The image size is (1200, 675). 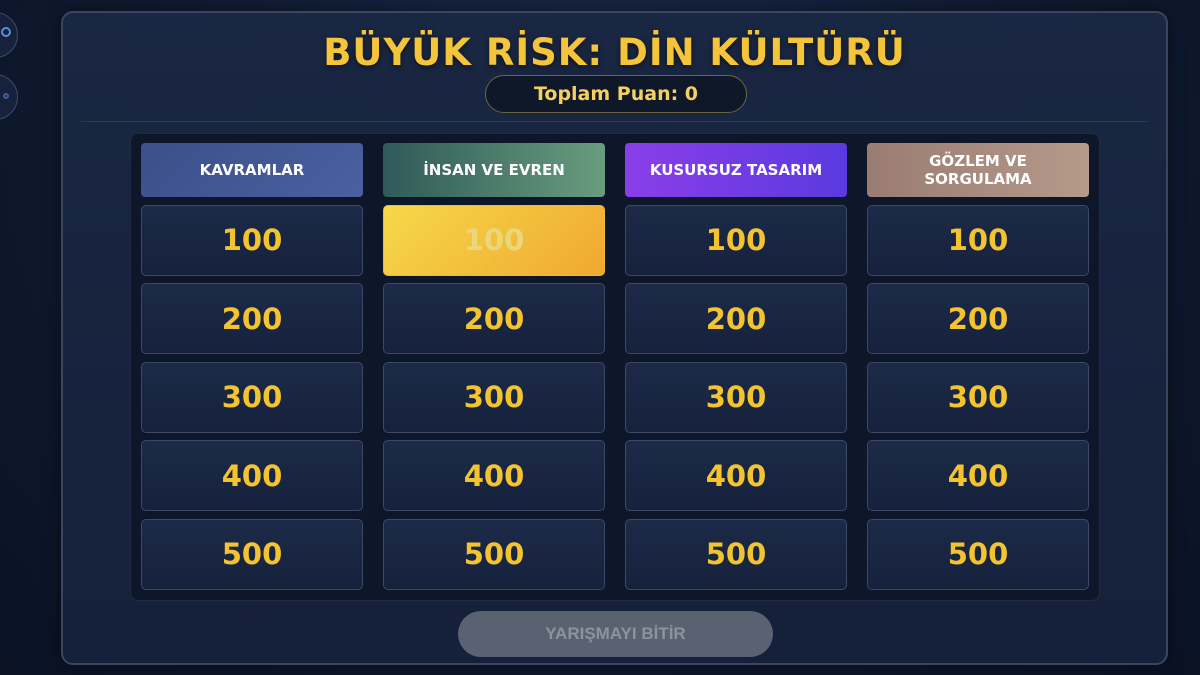 What do you see at coordinates (6, 96) in the screenshot?
I see `dot-icon` at bounding box center [6, 96].